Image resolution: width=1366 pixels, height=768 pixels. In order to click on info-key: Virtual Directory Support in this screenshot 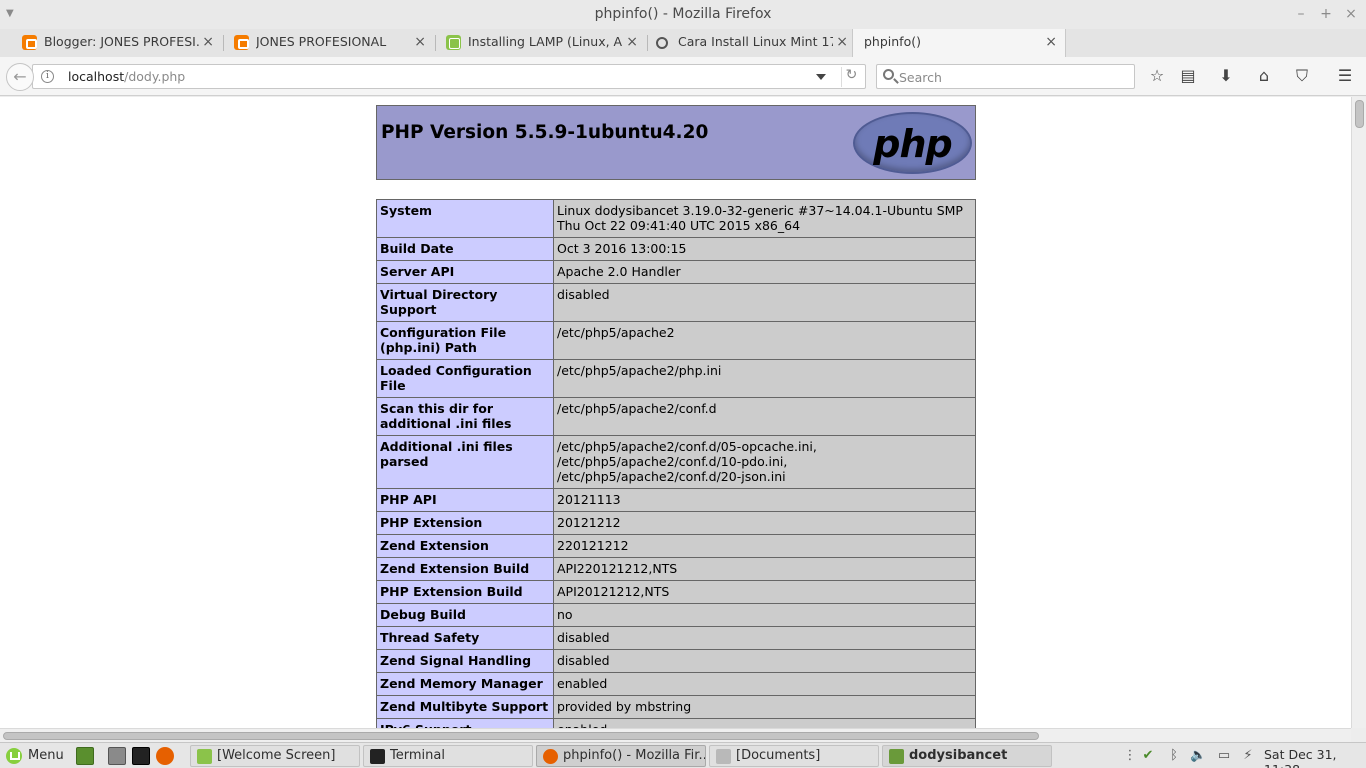, I will do `click(465, 302)`.